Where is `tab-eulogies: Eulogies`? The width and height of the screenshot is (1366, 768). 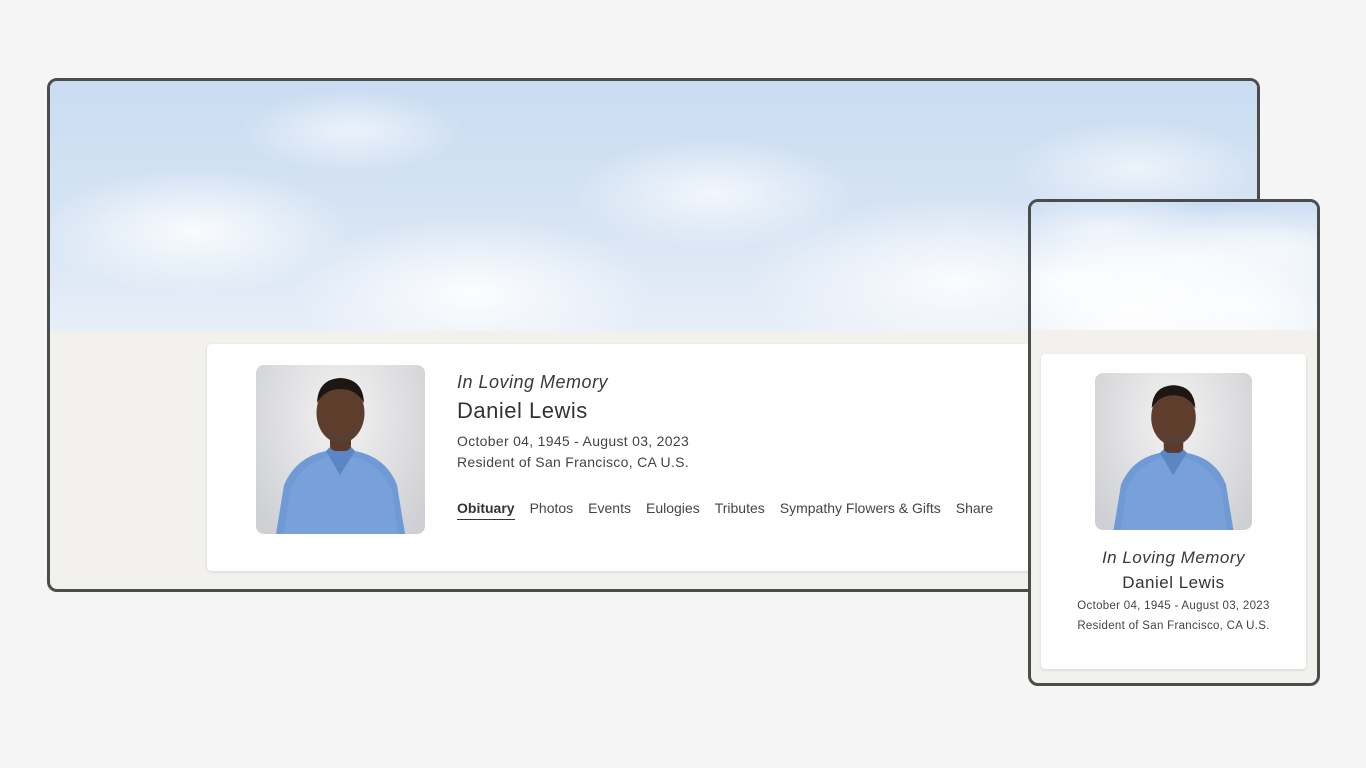
tab-eulogies: Eulogies is located at coordinates (673, 510).